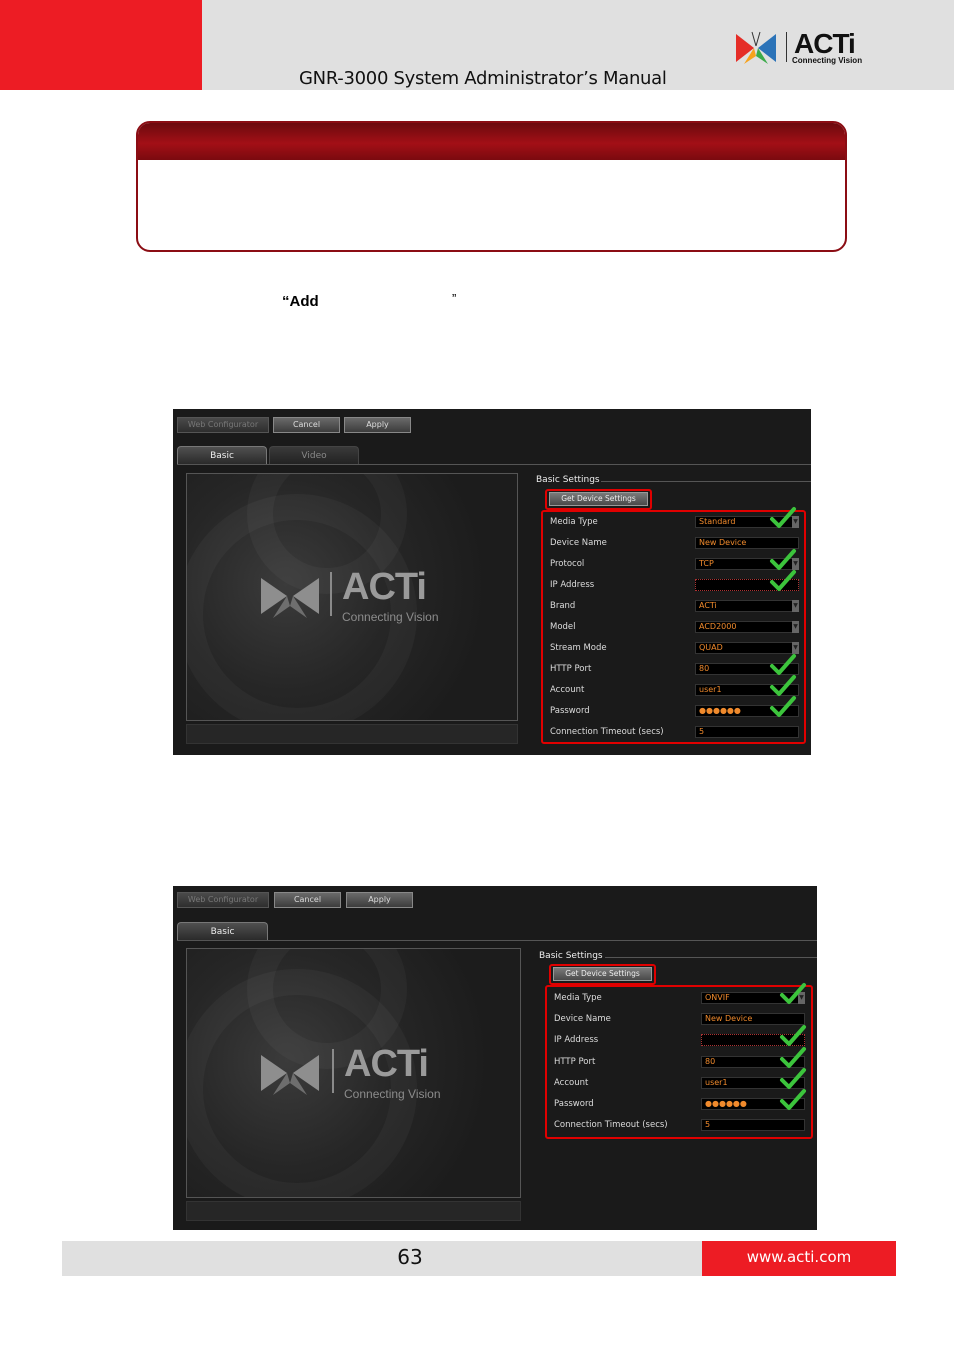 This screenshot has height=1350, width=954. I want to click on add-quote-text: “Add, so click(300, 301).